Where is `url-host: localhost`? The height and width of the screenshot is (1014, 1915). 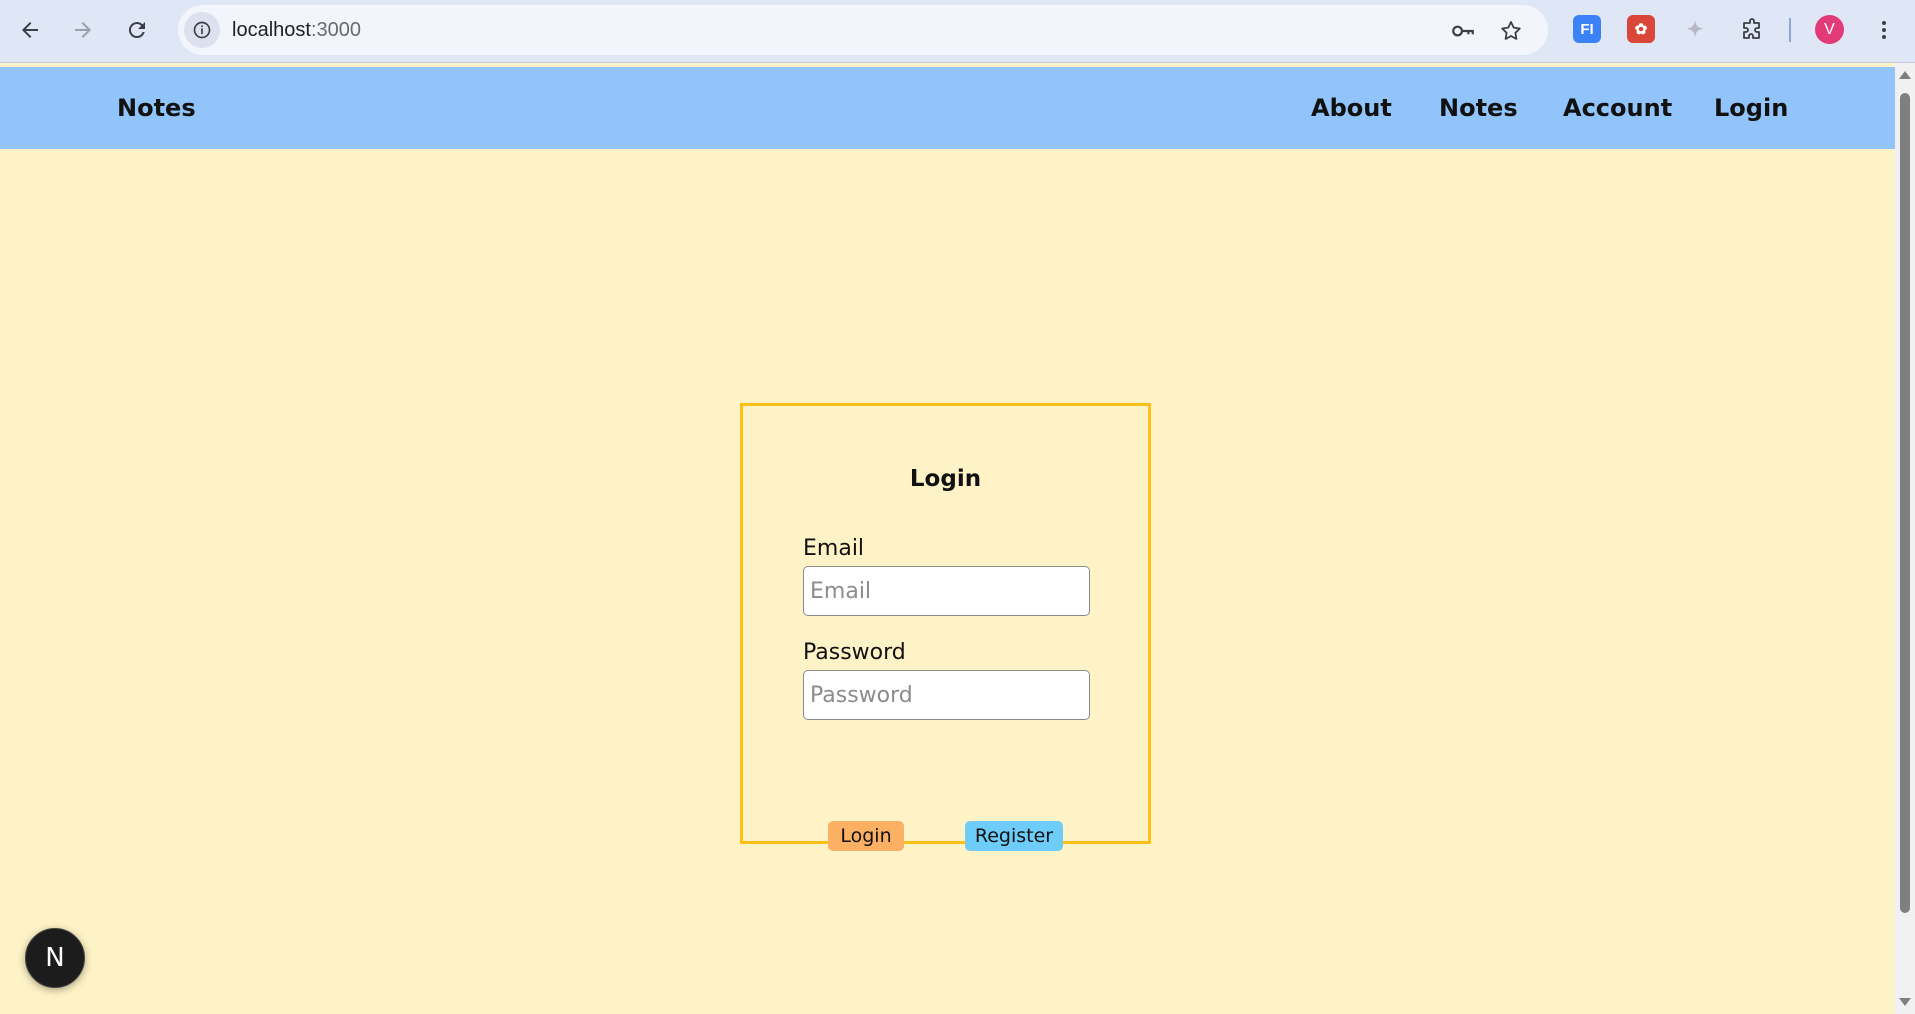 url-host: localhost is located at coordinates (271, 30).